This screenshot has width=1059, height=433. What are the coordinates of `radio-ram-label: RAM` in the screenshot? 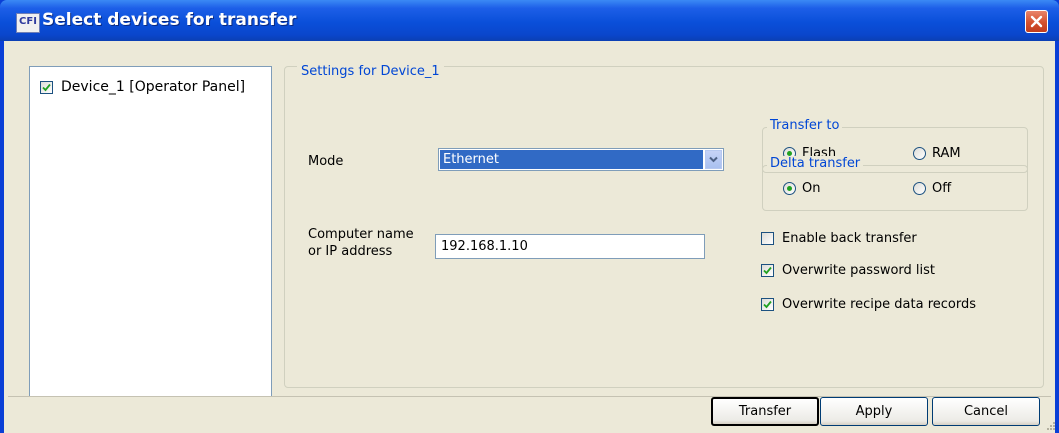 It's located at (946, 153).